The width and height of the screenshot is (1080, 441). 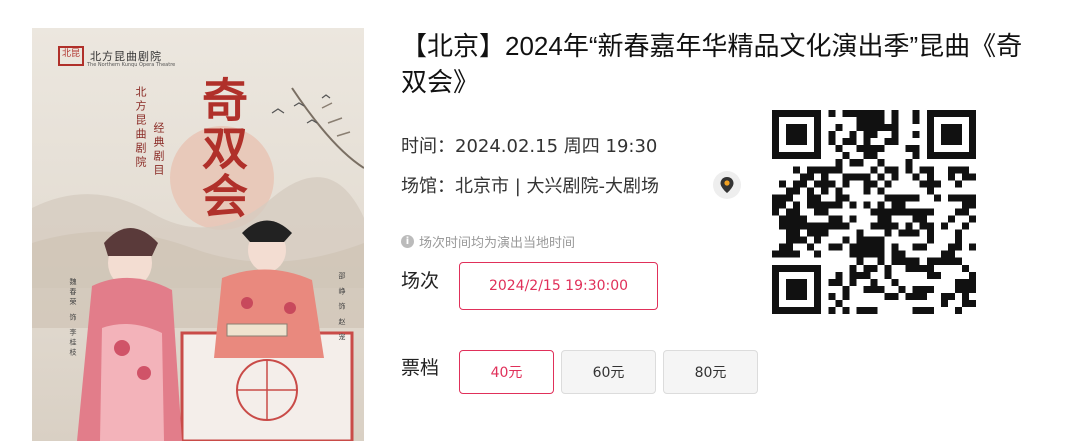 I want to click on ticket-option-60: 60元, so click(x=608, y=372).